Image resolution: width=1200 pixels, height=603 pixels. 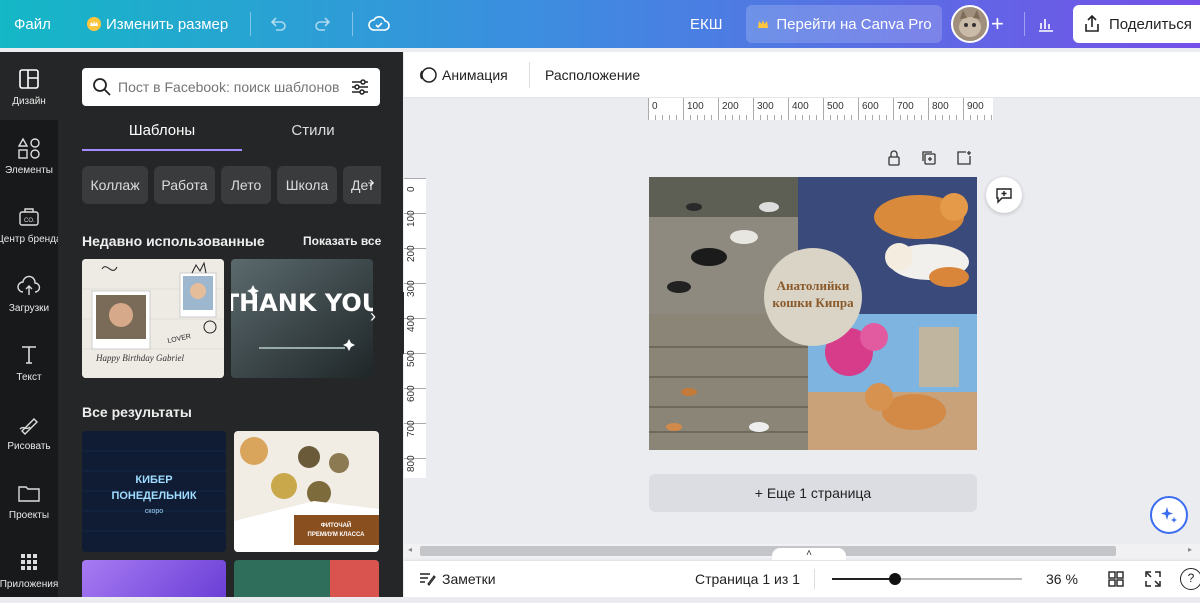 I want to click on question-icon: ?, so click(x=1191, y=578).